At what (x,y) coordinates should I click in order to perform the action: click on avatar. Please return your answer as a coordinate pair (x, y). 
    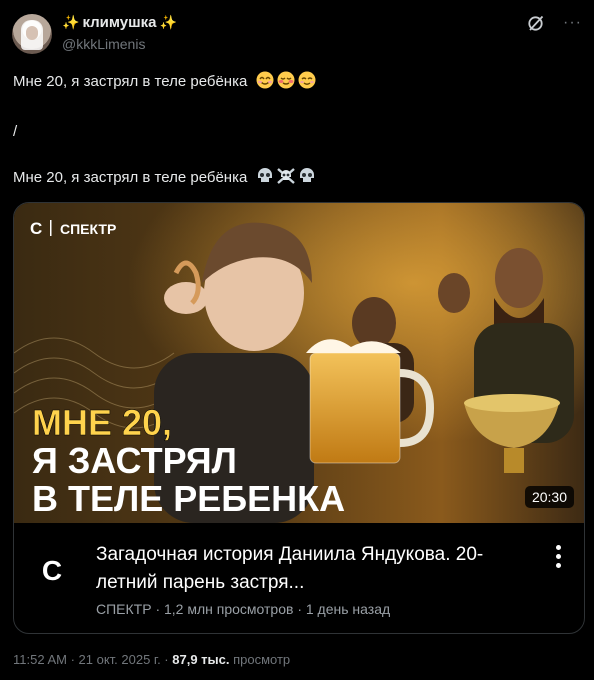
    Looking at the image, I should click on (32, 34).